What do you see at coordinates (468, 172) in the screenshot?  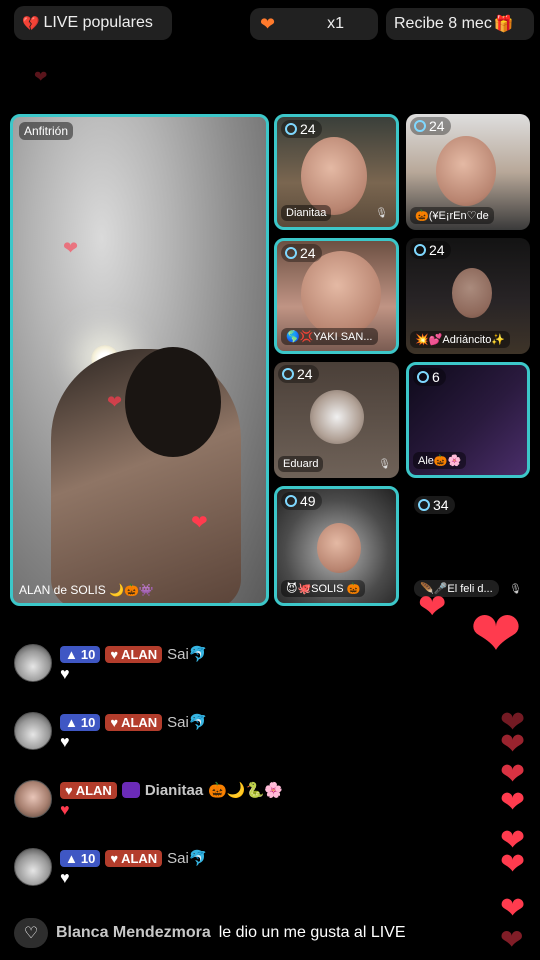 I see `guest-tile: 24 🎃(¥E¡rEn♡de` at bounding box center [468, 172].